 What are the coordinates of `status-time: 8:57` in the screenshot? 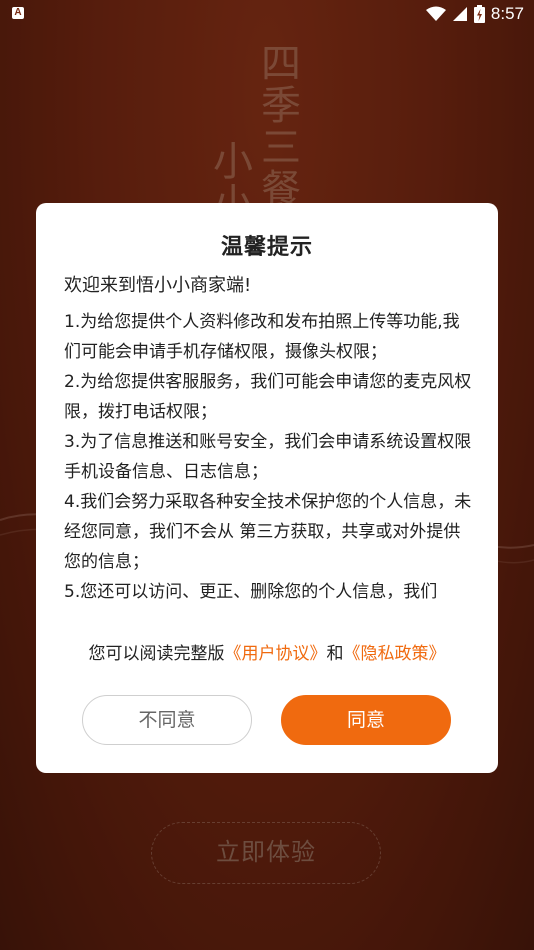 It's located at (507, 13).